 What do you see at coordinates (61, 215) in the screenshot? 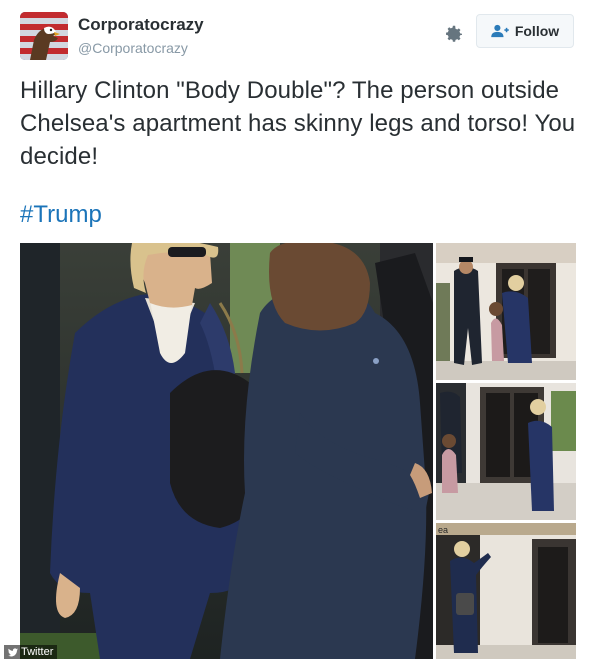
I see `hashtag-link: #Trump` at bounding box center [61, 215].